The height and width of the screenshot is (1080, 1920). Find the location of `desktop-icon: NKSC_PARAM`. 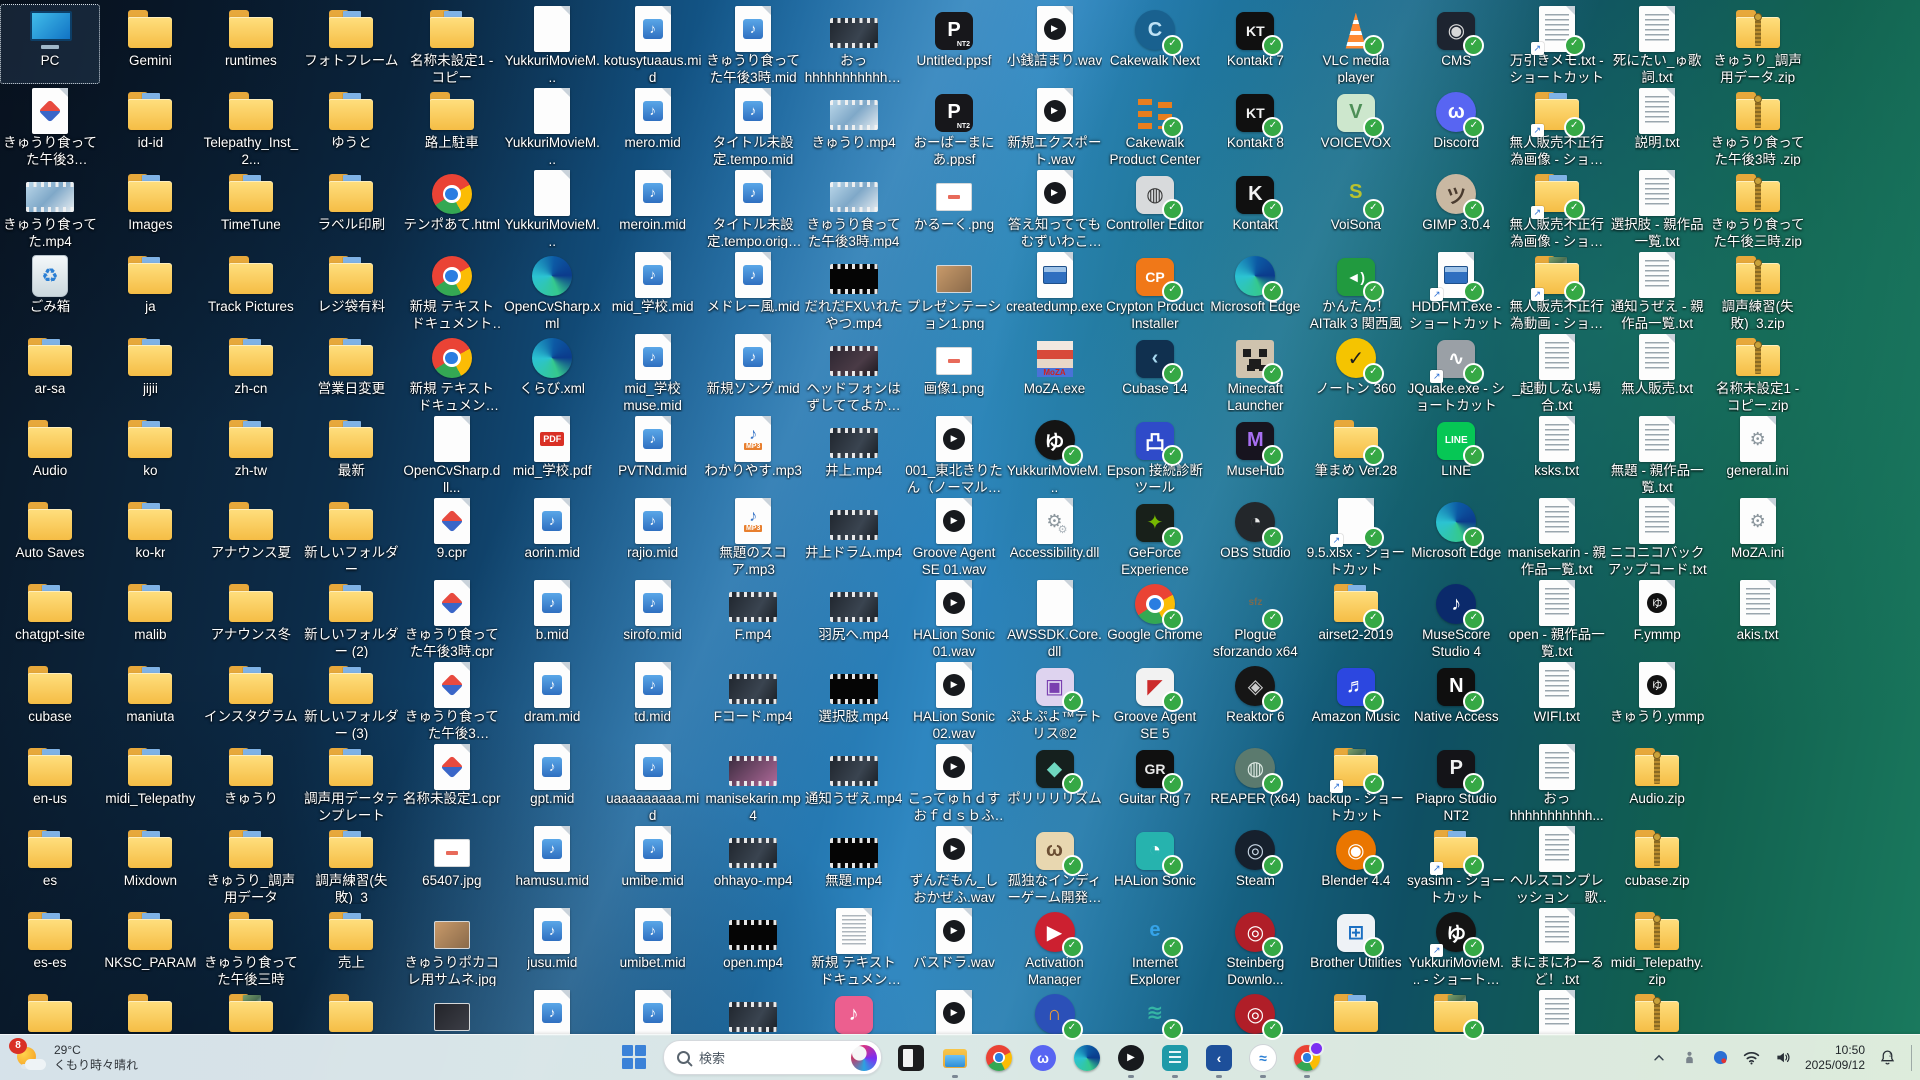

desktop-icon: NKSC_PARAM is located at coordinates (150, 946).